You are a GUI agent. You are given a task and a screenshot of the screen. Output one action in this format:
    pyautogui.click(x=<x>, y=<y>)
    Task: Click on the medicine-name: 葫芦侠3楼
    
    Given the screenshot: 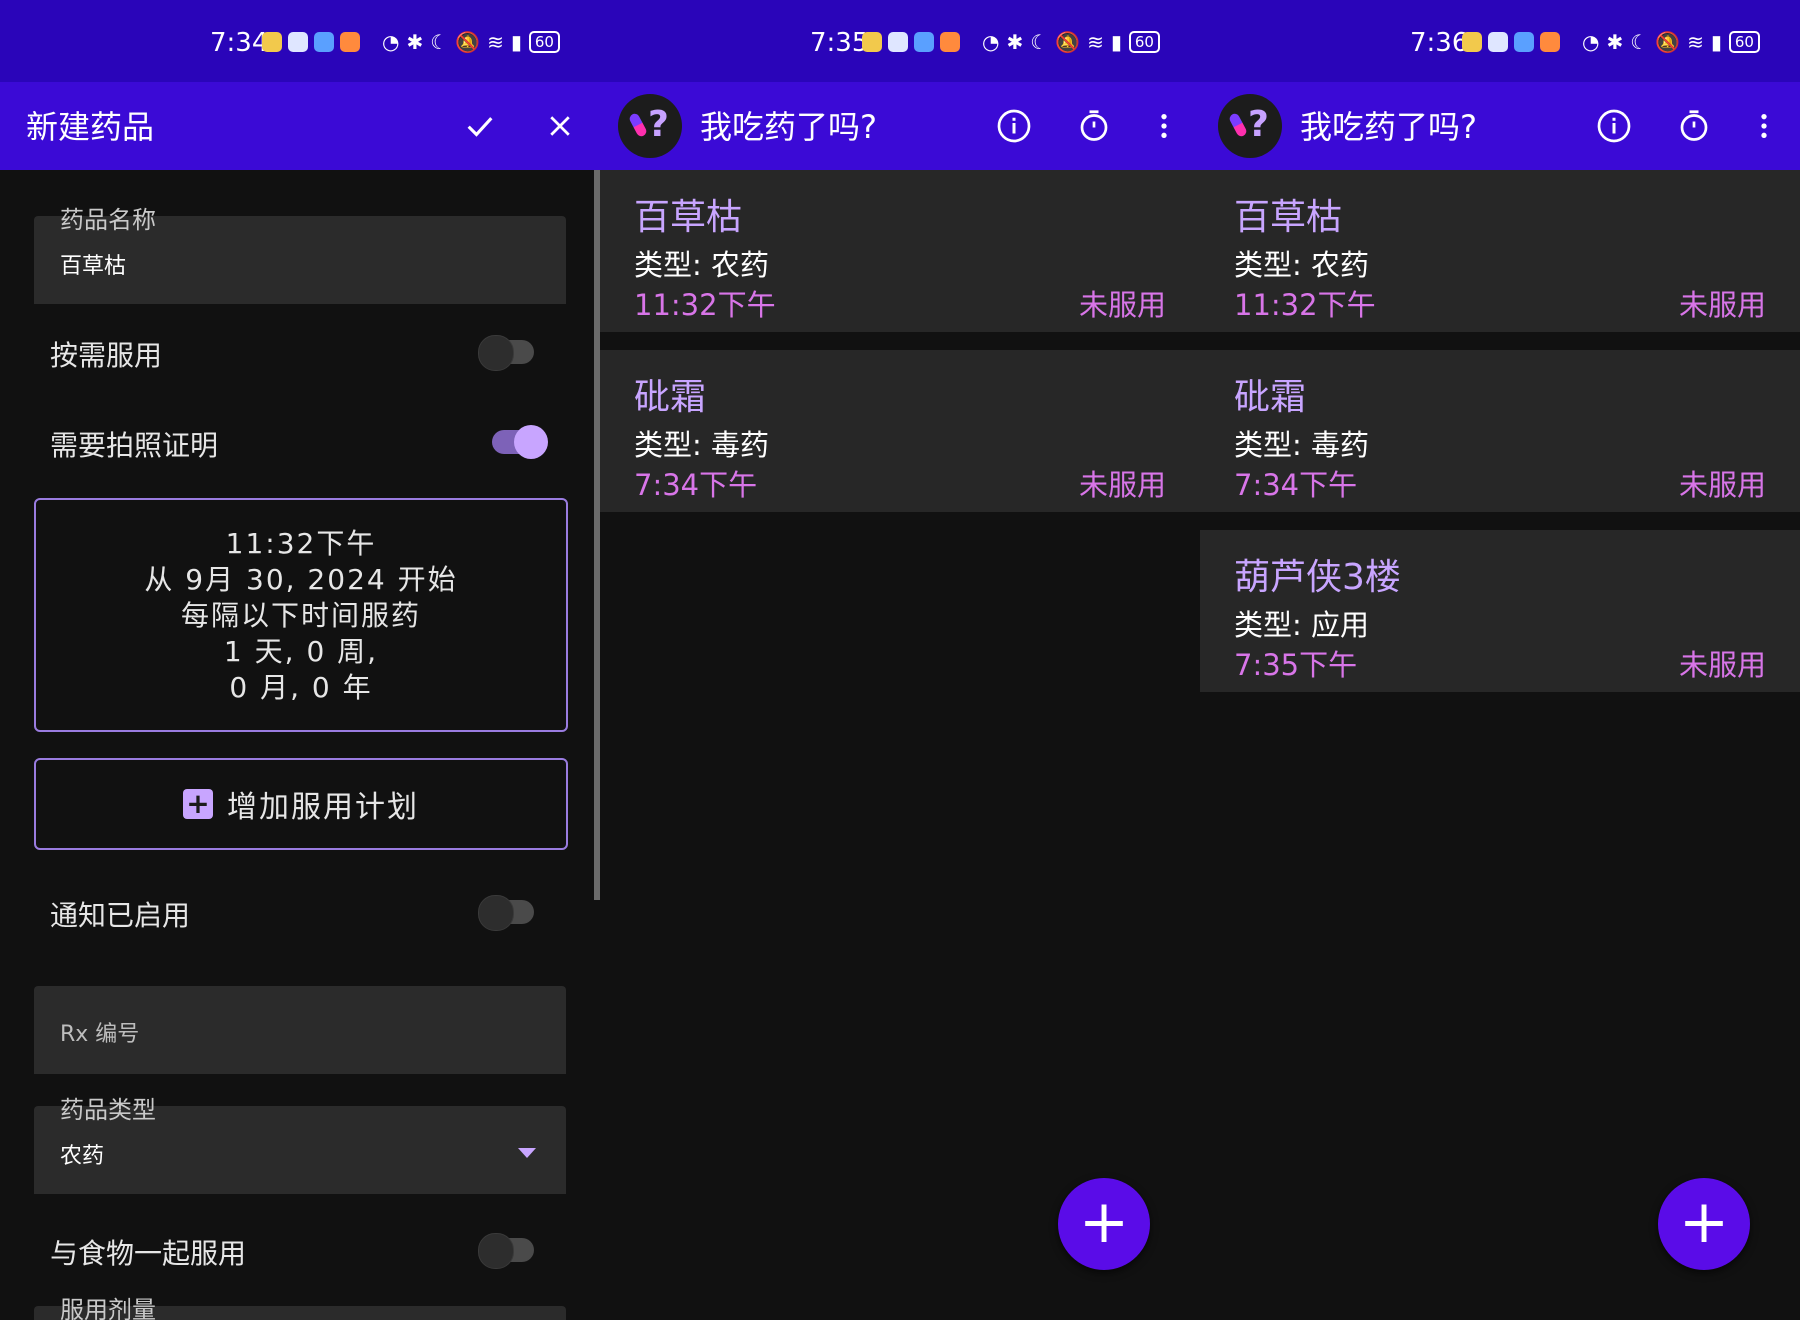 What is the action you would take?
    pyautogui.click(x=1317, y=577)
    